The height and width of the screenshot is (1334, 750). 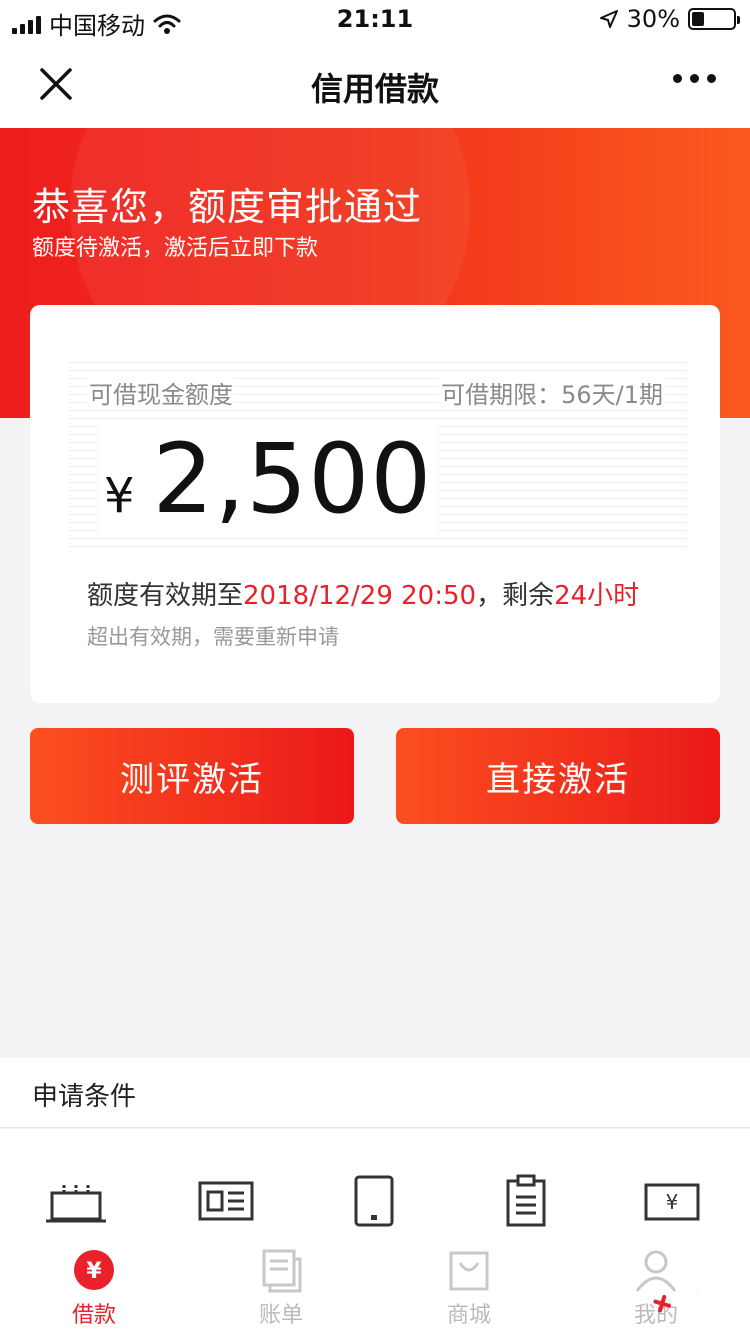 I want to click on bank-card-icon: ¥, so click(x=672, y=1202).